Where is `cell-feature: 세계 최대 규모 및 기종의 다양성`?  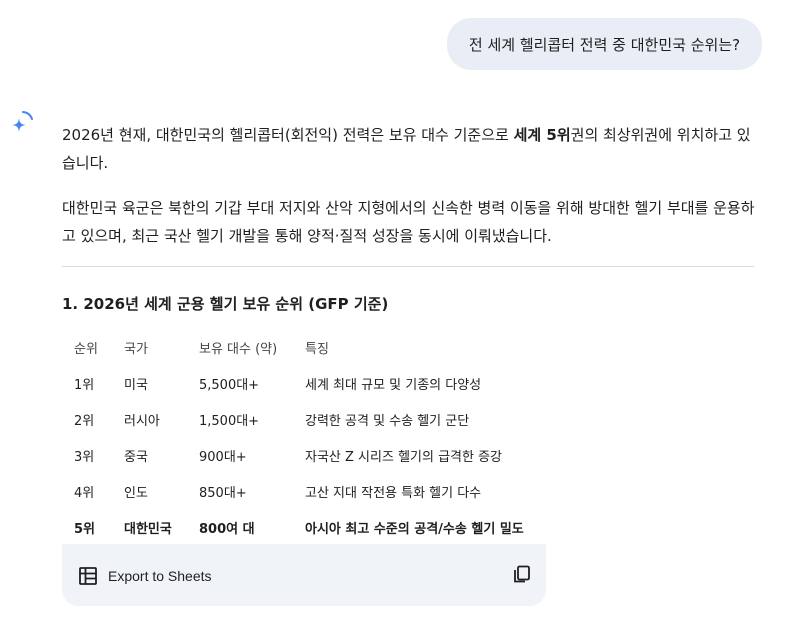 cell-feature: 세계 최대 규모 및 기종의 다양성 is located at coordinates (393, 385).